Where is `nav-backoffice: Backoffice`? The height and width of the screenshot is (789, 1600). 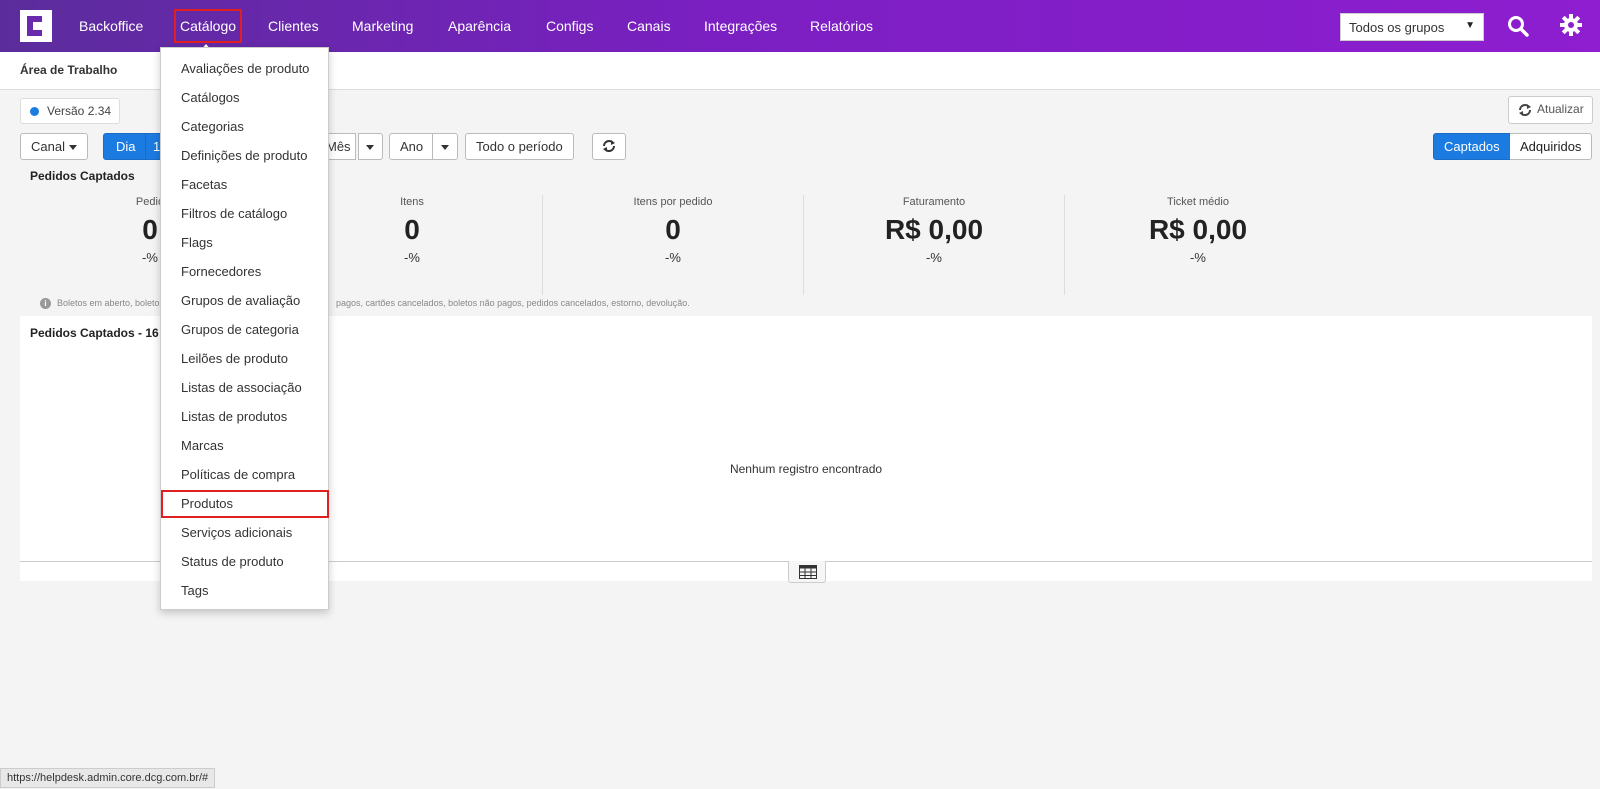
nav-backoffice: Backoffice is located at coordinates (111, 26).